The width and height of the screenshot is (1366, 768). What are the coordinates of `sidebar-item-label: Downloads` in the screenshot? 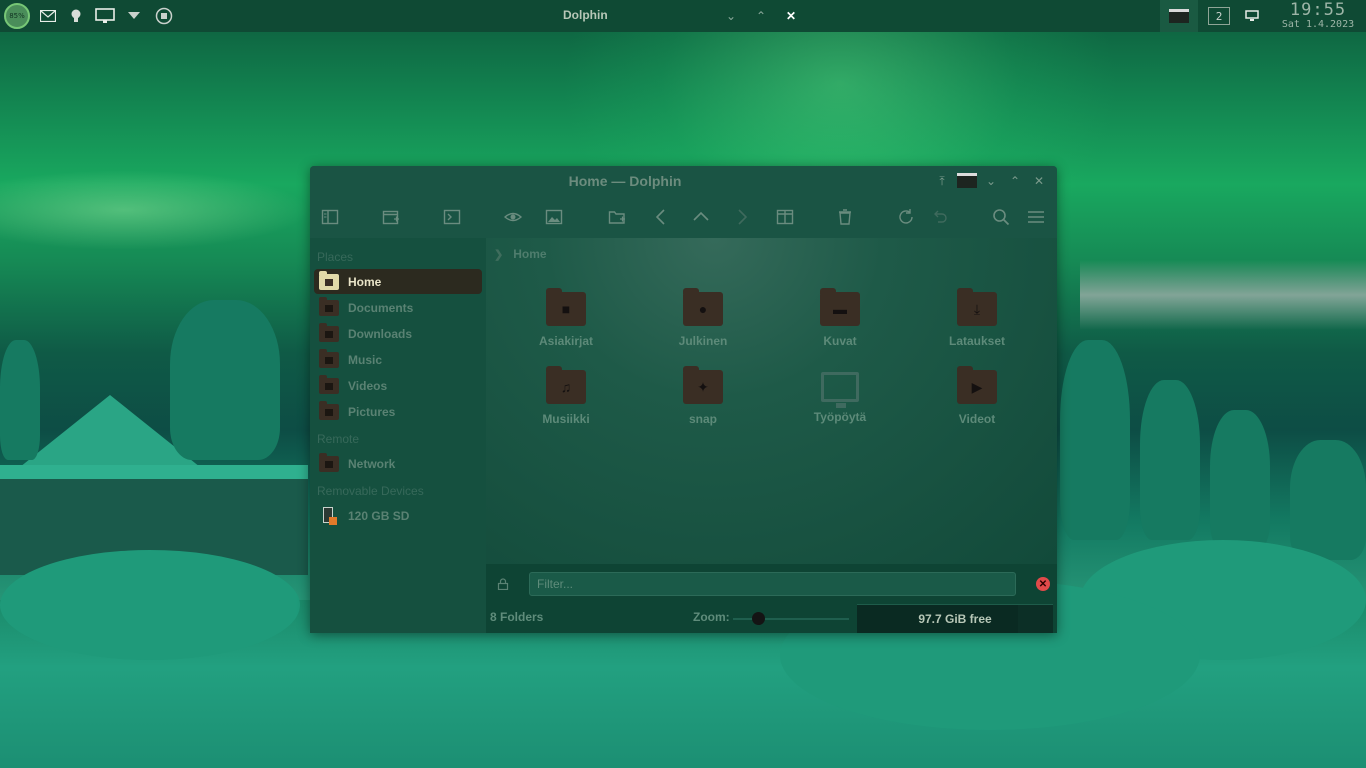 It's located at (380, 333).